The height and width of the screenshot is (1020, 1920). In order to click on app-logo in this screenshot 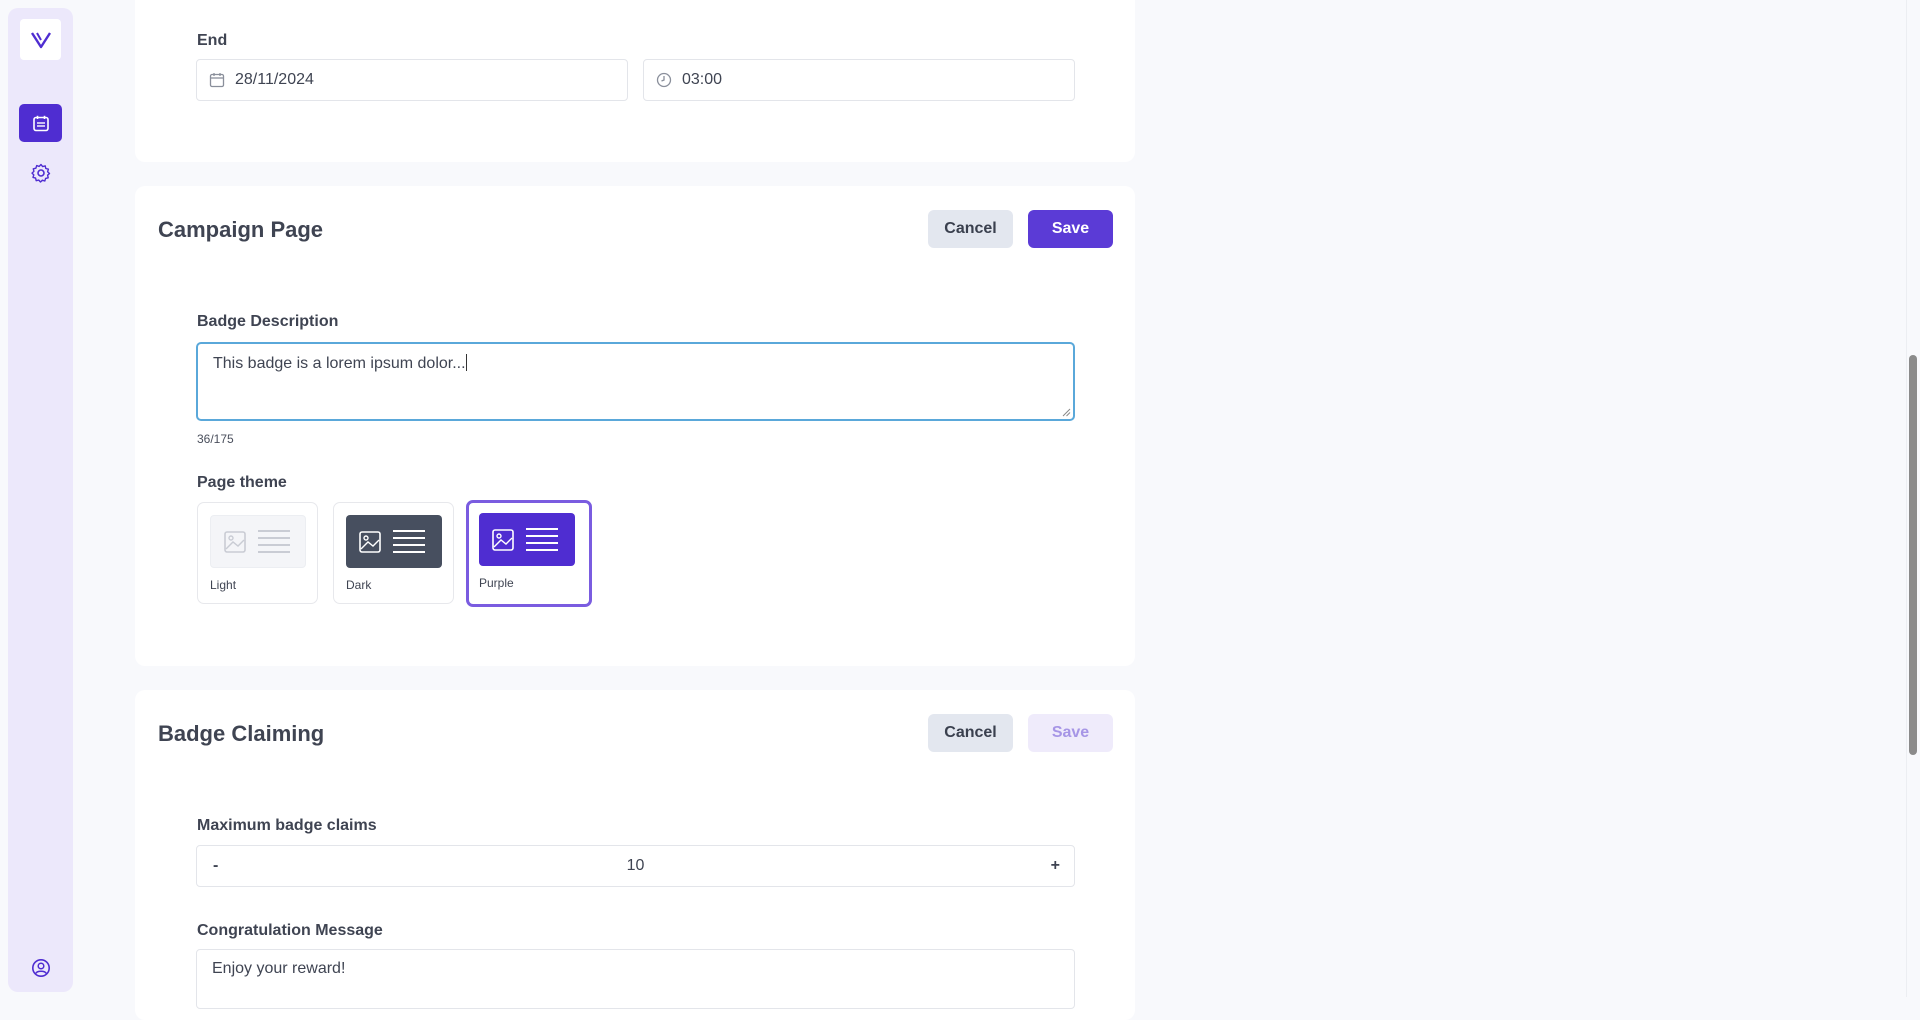, I will do `click(40, 39)`.